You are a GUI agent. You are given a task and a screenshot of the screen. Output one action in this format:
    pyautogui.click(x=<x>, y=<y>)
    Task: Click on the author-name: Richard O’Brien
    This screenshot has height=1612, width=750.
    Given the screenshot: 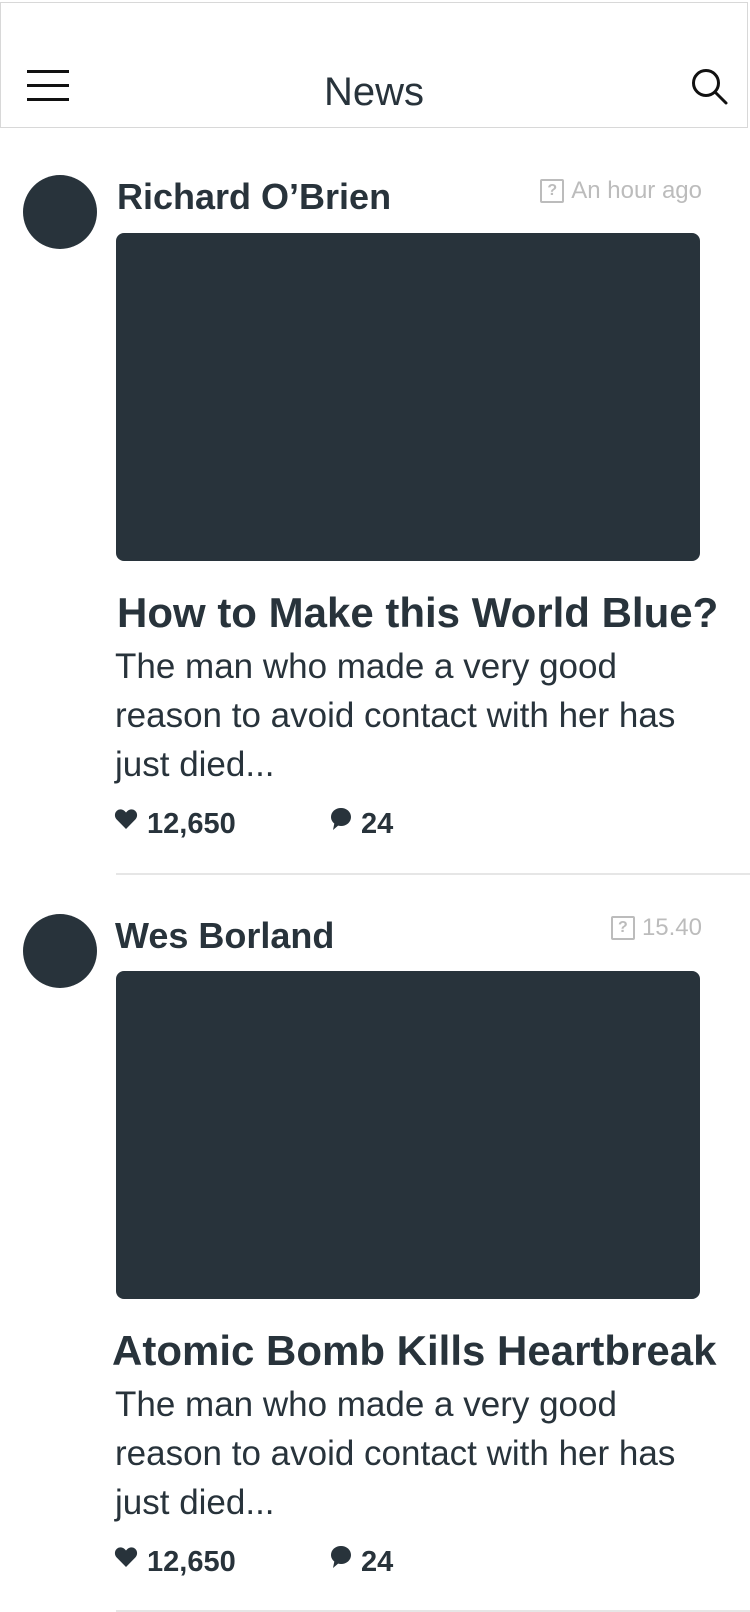 What is the action you would take?
    pyautogui.click(x=254, y=197)
    